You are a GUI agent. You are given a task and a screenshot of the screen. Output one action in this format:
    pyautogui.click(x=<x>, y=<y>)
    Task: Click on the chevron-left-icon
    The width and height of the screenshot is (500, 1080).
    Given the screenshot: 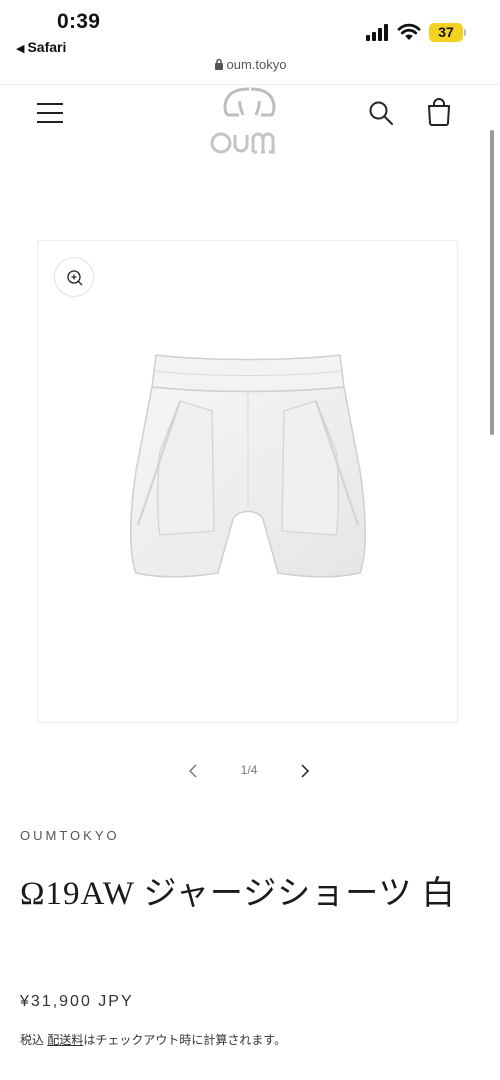 What is the action you would take?
    pyautogui.click(x=194, y=771)
    